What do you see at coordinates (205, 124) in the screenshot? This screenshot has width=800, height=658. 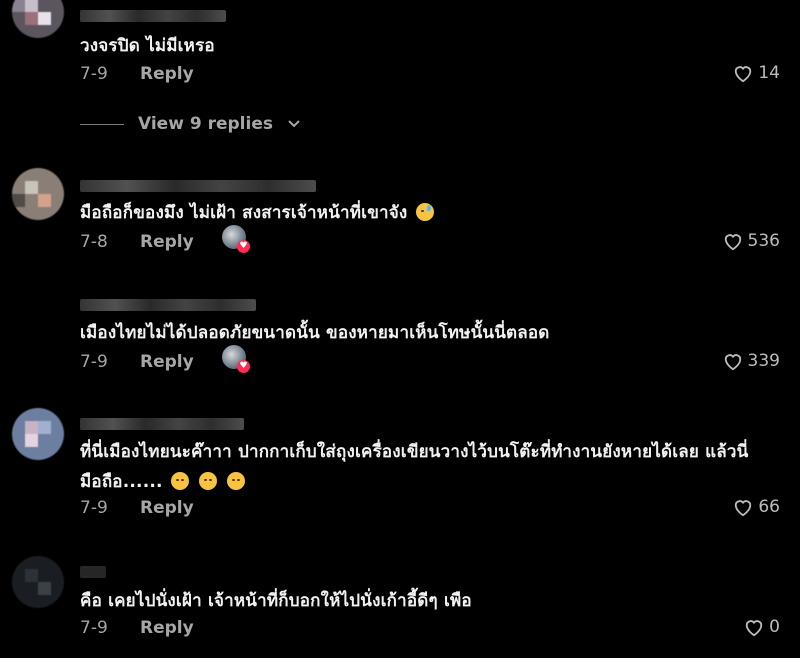 I see `view-replies-label: View 9 replies` at bounding box center [205, 124].